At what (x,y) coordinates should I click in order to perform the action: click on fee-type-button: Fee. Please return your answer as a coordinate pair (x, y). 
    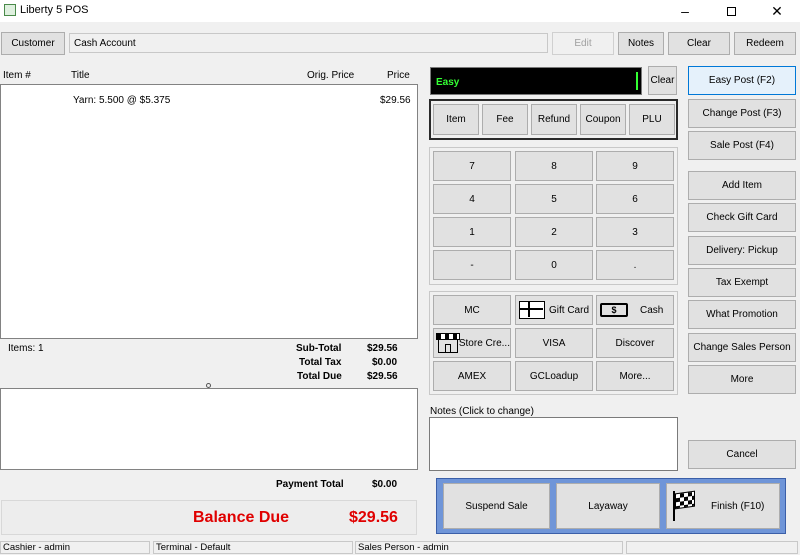
    Looking at the image, I should click on (505, 119).